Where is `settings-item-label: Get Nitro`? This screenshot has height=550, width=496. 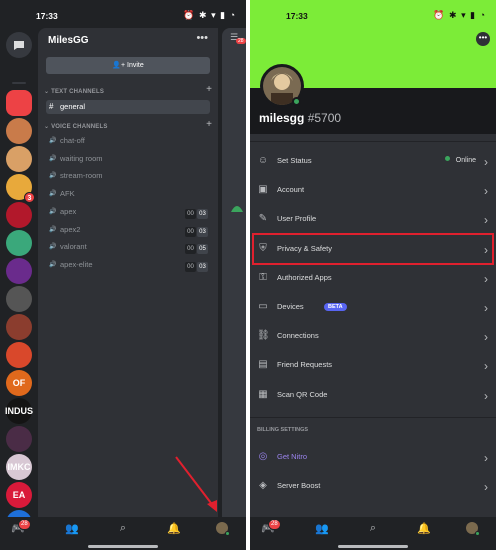
settings-item-label: Get Nitro is located at coordinates (292, 456).